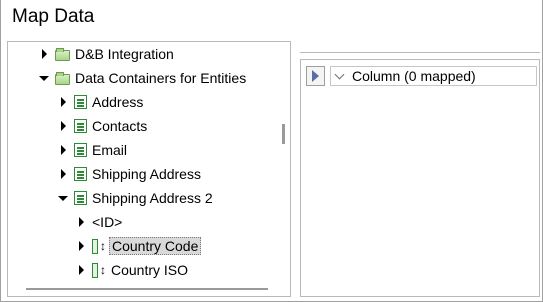  I want to click on tree-item-data-containers: Data Containers for Entities, so click(142, 78).